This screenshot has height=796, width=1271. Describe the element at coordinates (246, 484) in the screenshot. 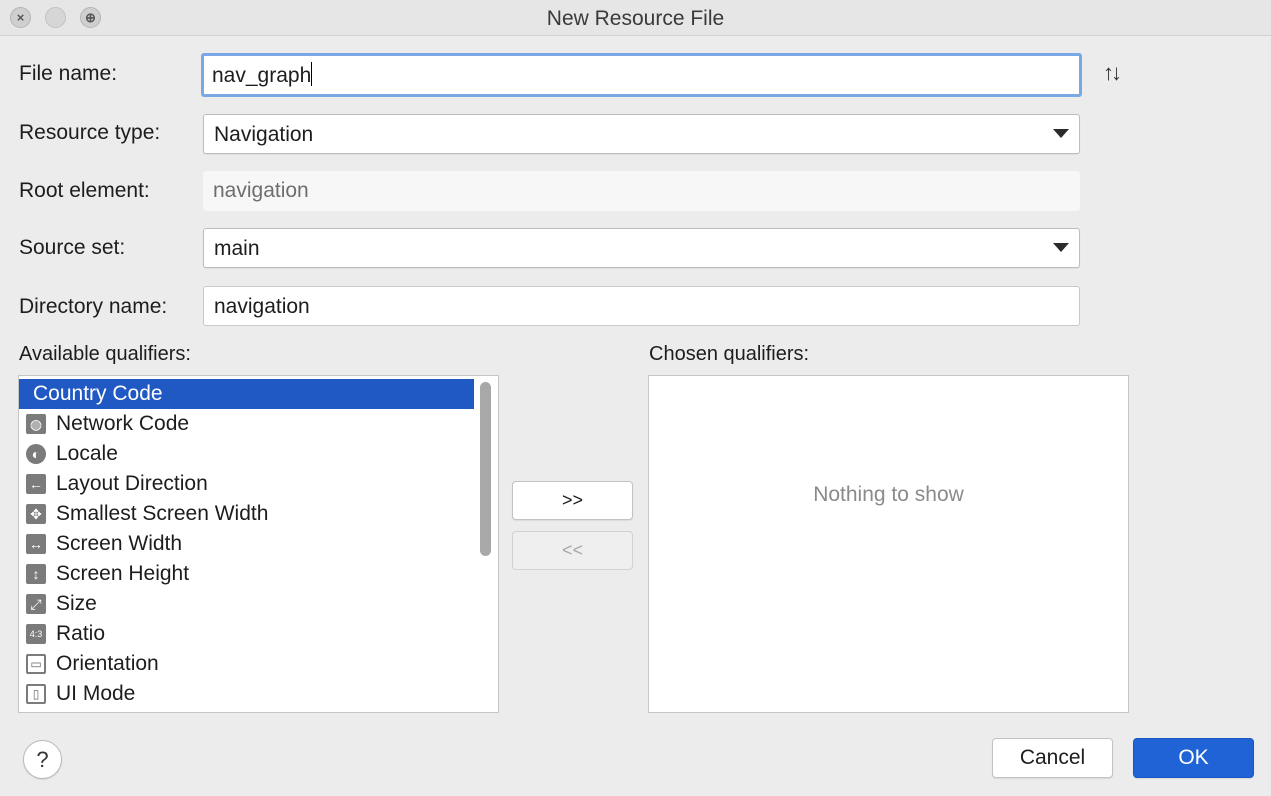

I see `list-item-layout-direction: ← Layout Direction` at that location.